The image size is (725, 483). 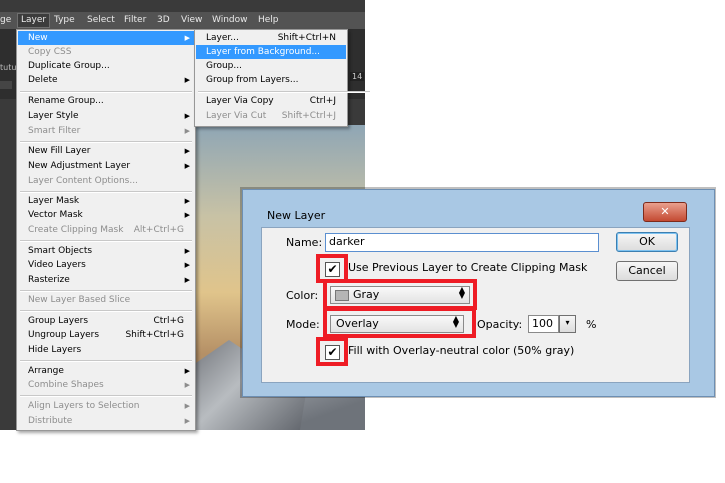 I want to click on options-value: 14, so click(x=357, y=76).